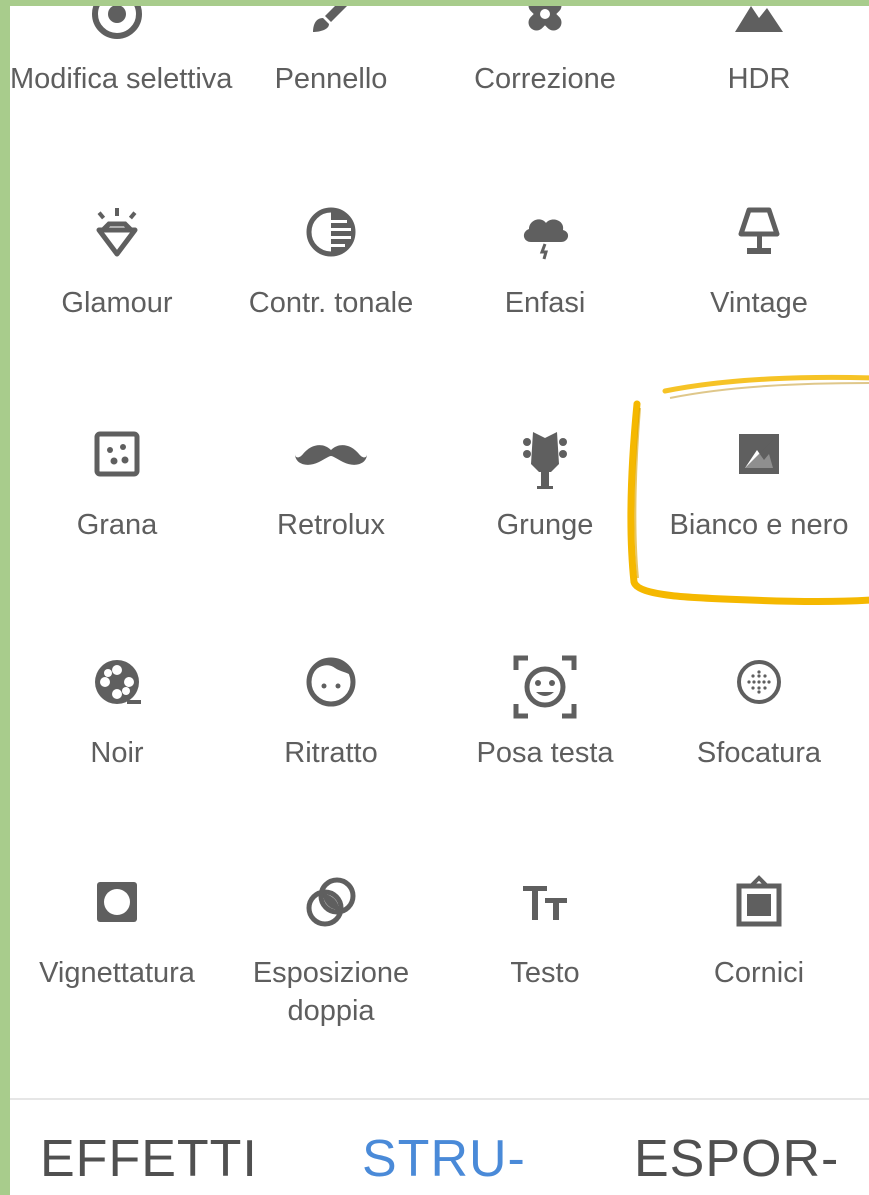 Image resolution: width=869 pixels, height=1195 pixels. Describe the element at coordinates (759, 262) in the screenshot. I see `tool-vintage: Vintage` at that location.